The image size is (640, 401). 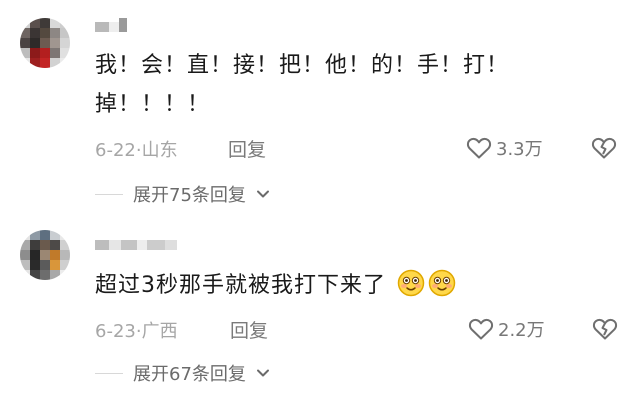 I want to click on like-count: 2.2万, so click(x=521, y=330).